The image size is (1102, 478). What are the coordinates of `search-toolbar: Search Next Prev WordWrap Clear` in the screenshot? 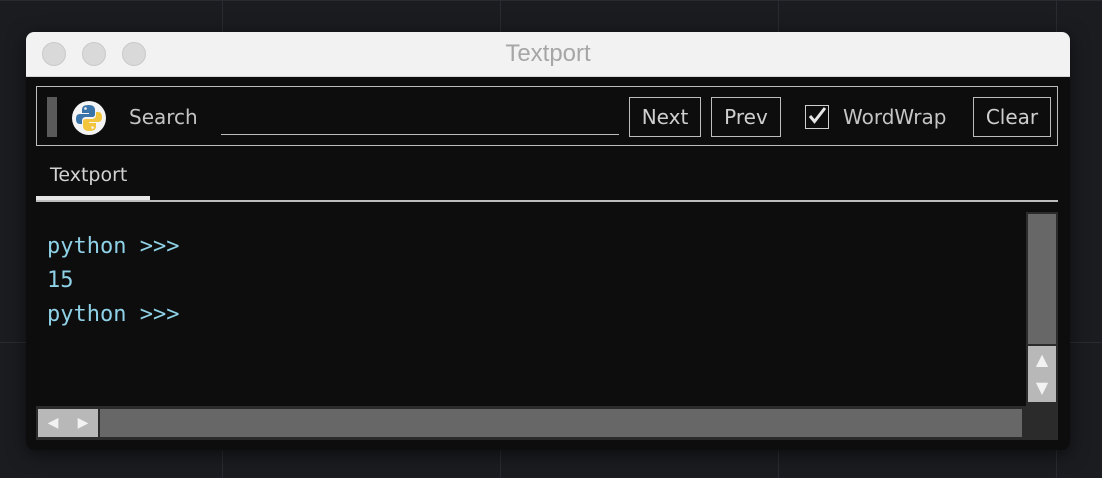 It's located at (547, 116).